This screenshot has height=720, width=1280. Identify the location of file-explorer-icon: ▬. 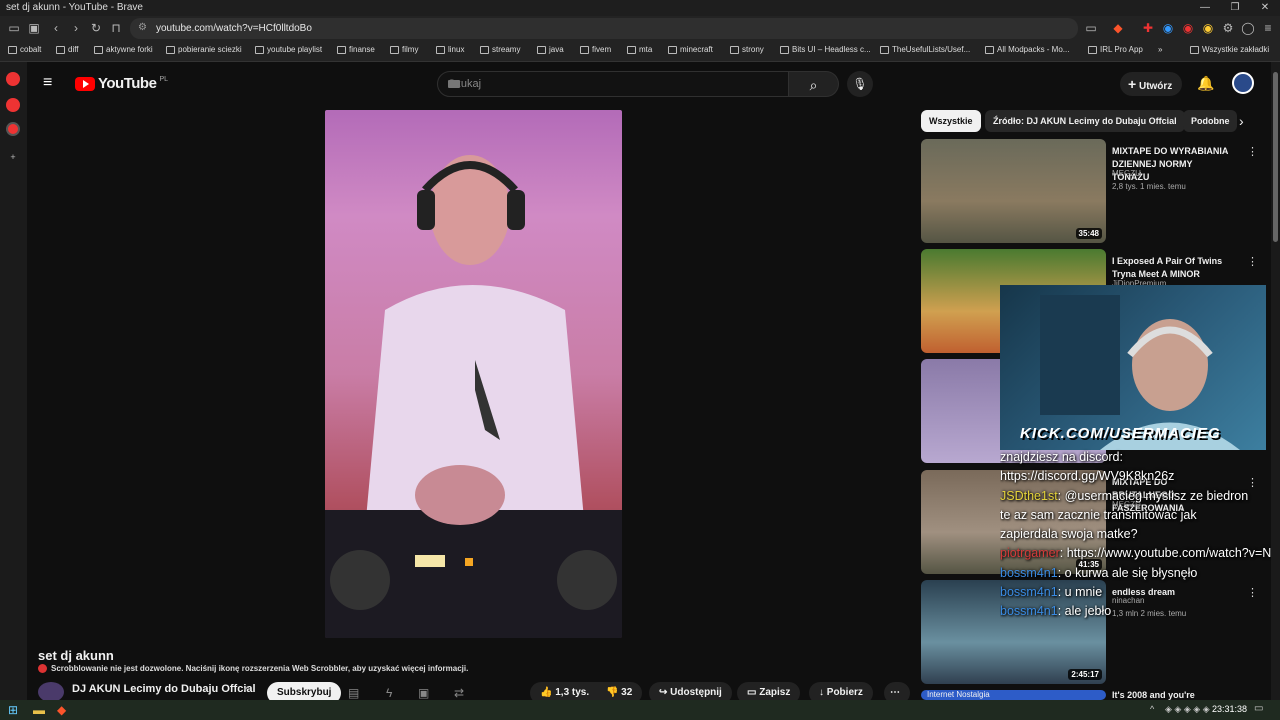
(39, 710).